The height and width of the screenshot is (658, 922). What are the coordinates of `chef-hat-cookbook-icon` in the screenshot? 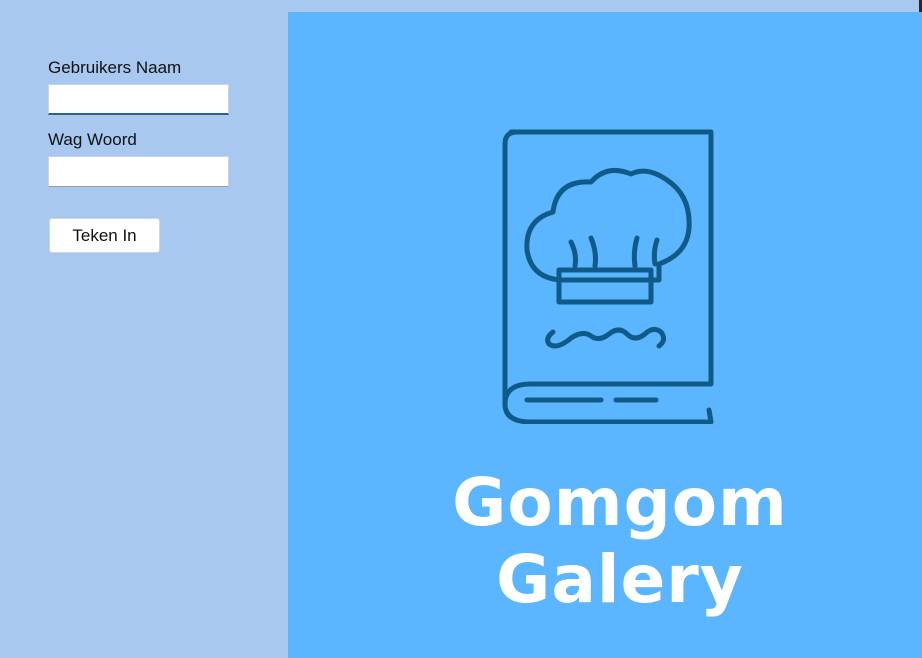 It's located at (608, 276).